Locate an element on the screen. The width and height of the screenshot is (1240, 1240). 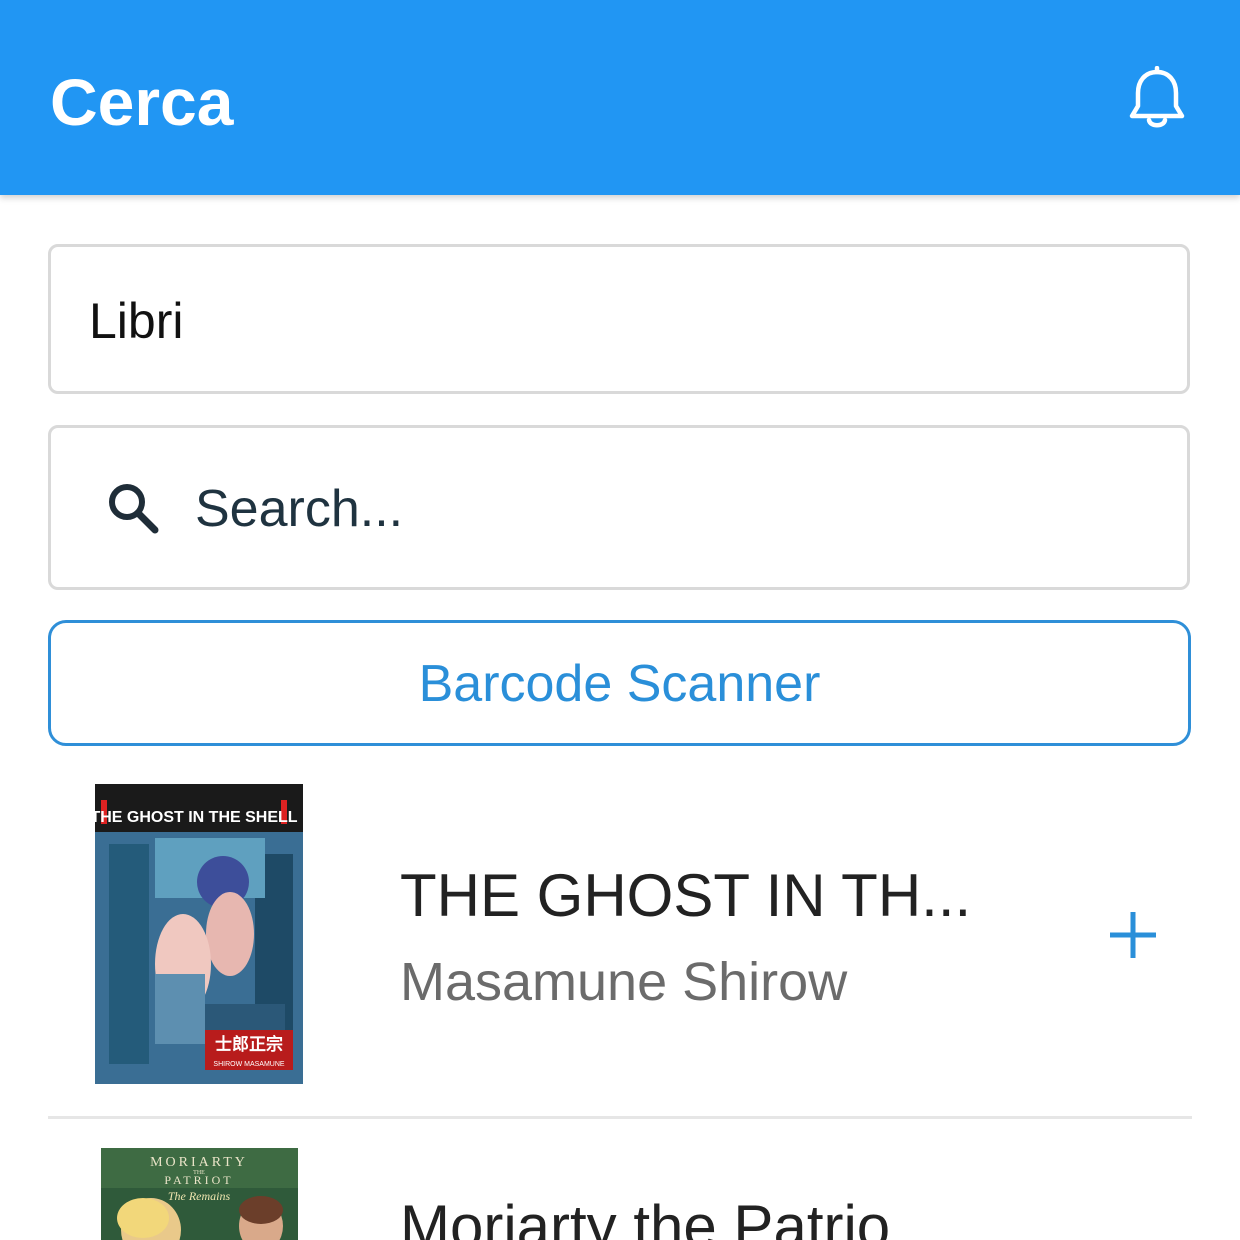
book-cover-image: MORIARTY THE PATRIOT The Remains is located at coordinates (199, 1194).